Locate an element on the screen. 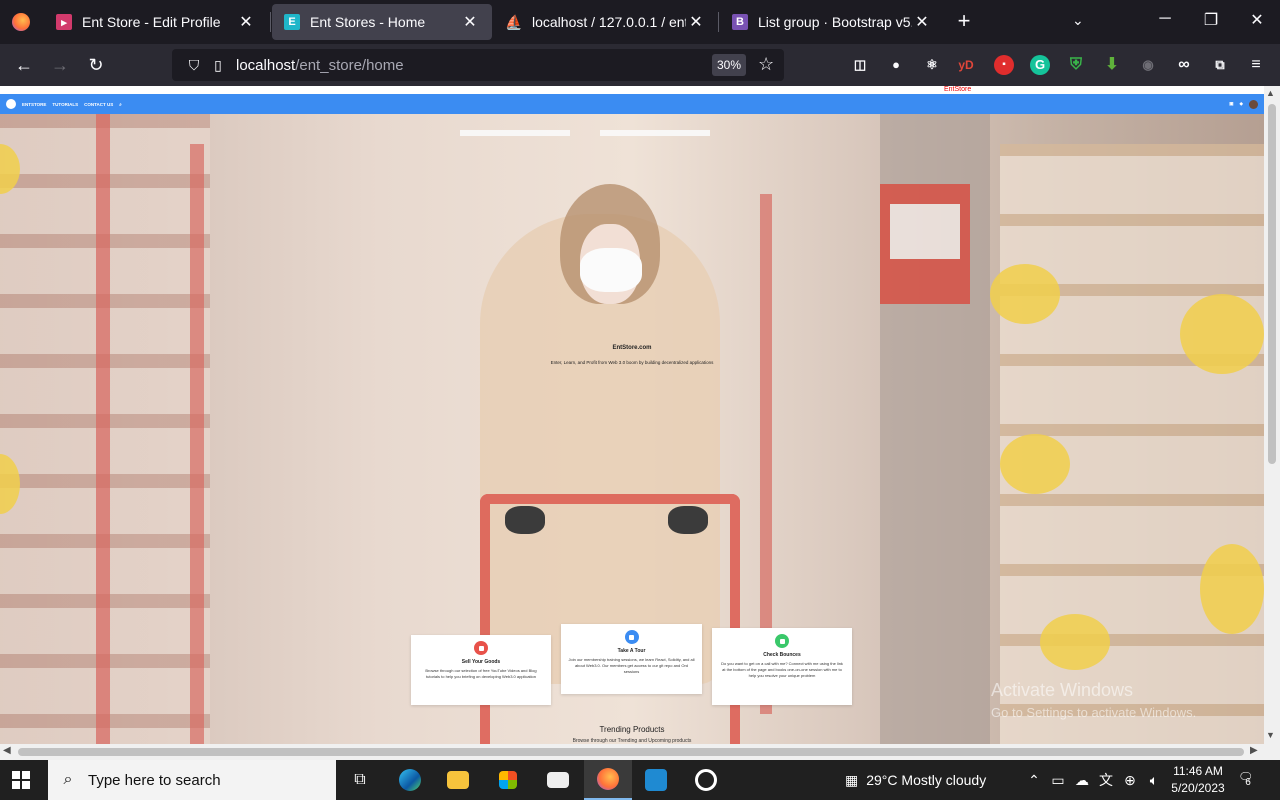 Image resolution: width=1280 pixels, height=800 pixels. restore-button: ❐ is located at coordinates (1211, 20).